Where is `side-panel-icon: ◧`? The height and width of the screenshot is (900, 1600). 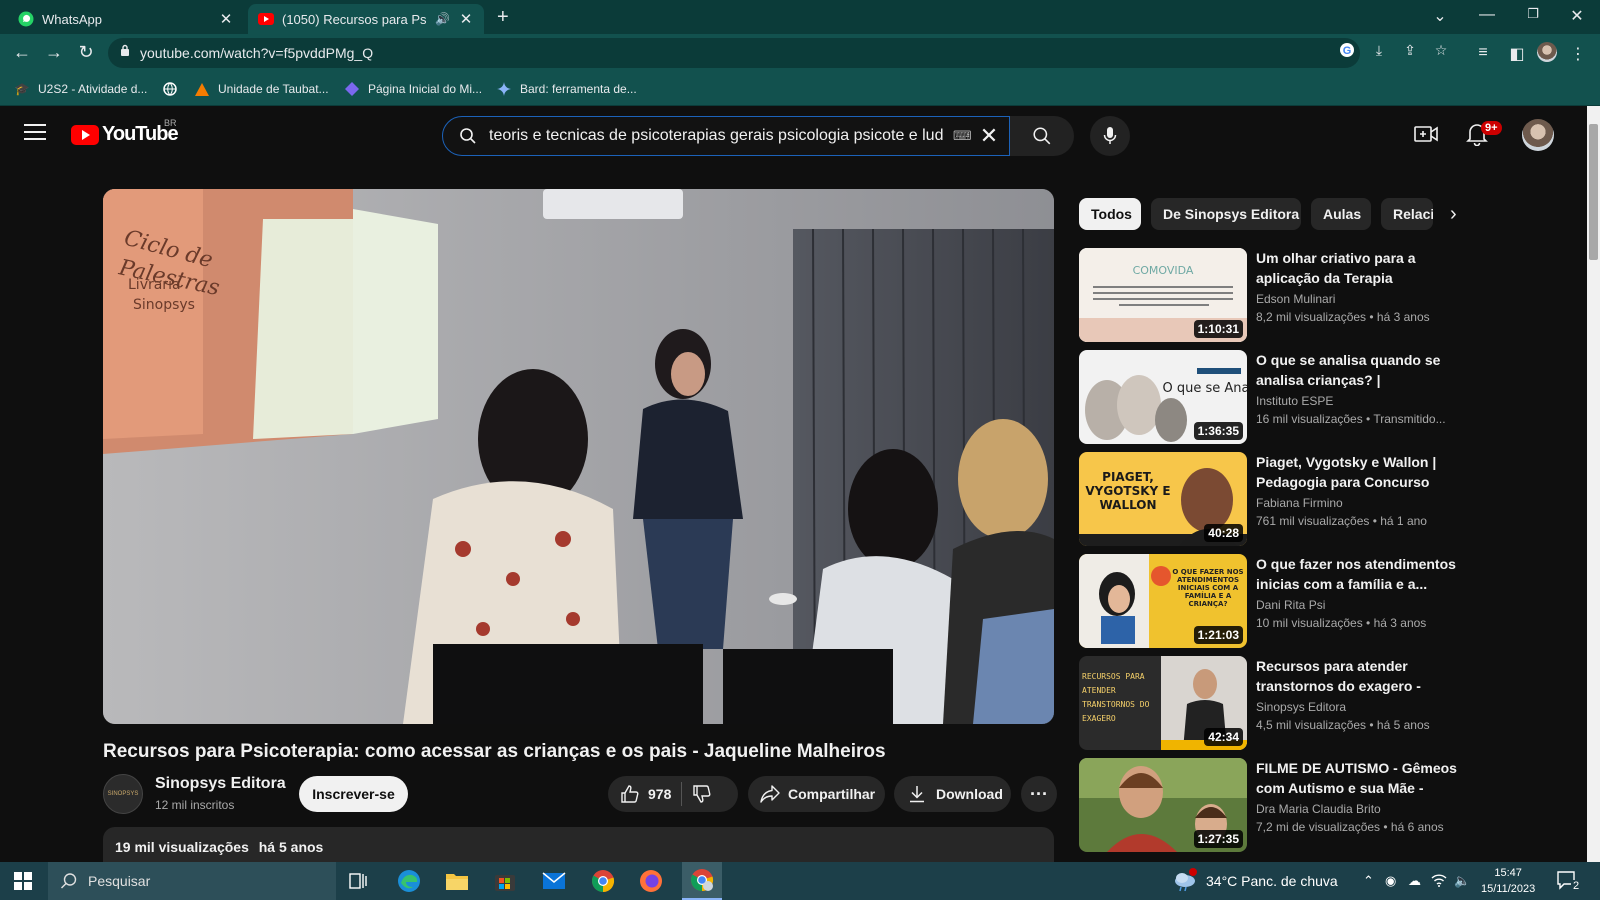
side-panel-icon: ◧ is located at coordinates (1517, 54).